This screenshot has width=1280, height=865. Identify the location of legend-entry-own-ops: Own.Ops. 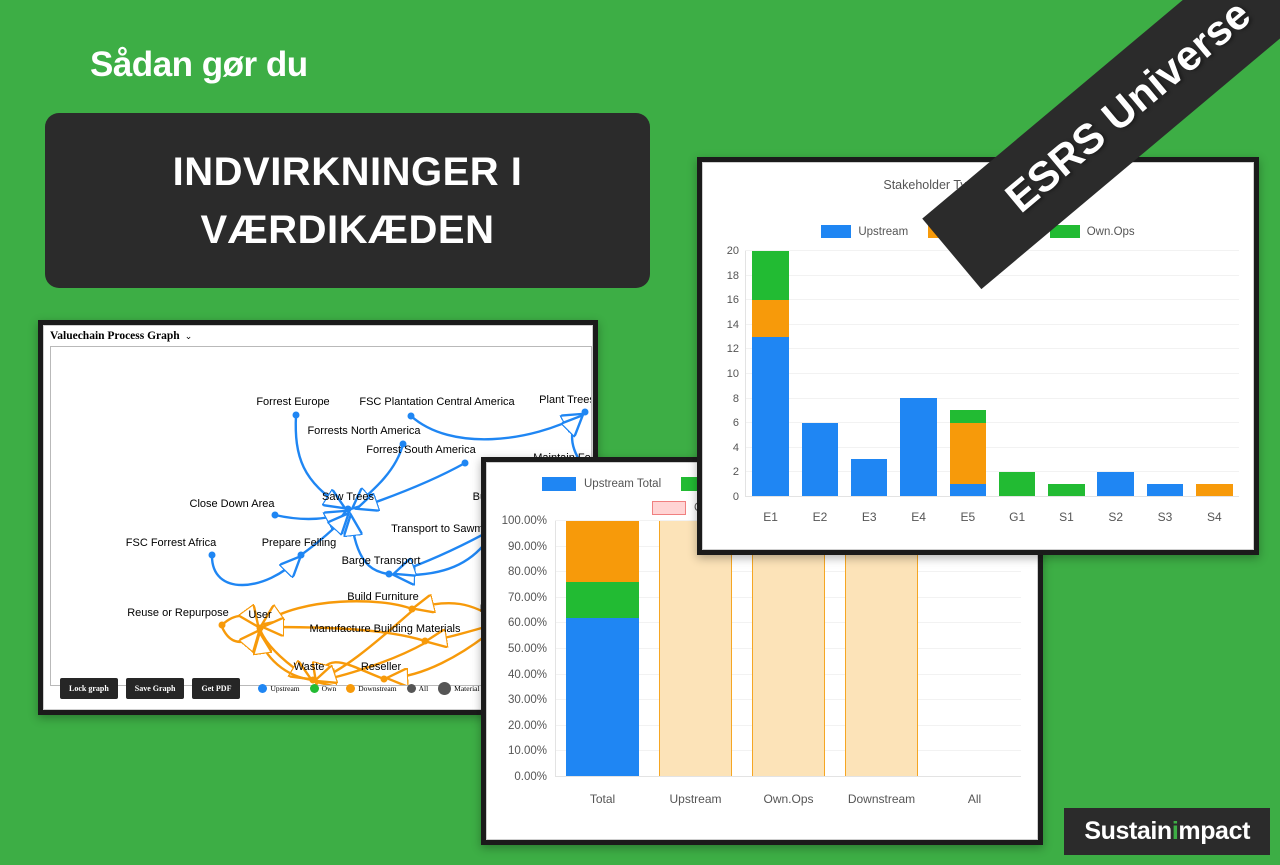
(1092, 231).